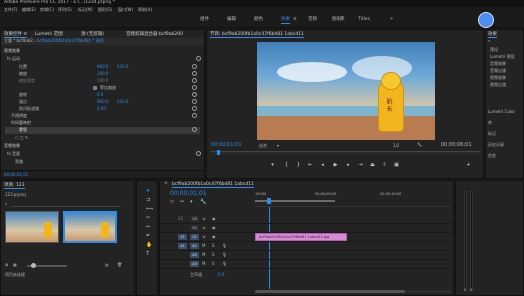 This screenshot has width=524, height=296. What do you see at coordinates (194, 255) in the screenshot?
I see `track-label: A2` at bounding box center [194, 255].